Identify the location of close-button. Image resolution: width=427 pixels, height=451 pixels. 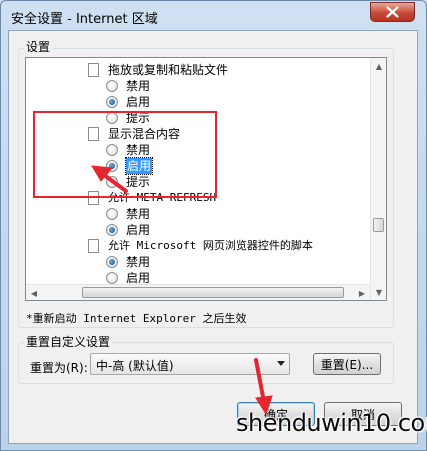
(392, 12).